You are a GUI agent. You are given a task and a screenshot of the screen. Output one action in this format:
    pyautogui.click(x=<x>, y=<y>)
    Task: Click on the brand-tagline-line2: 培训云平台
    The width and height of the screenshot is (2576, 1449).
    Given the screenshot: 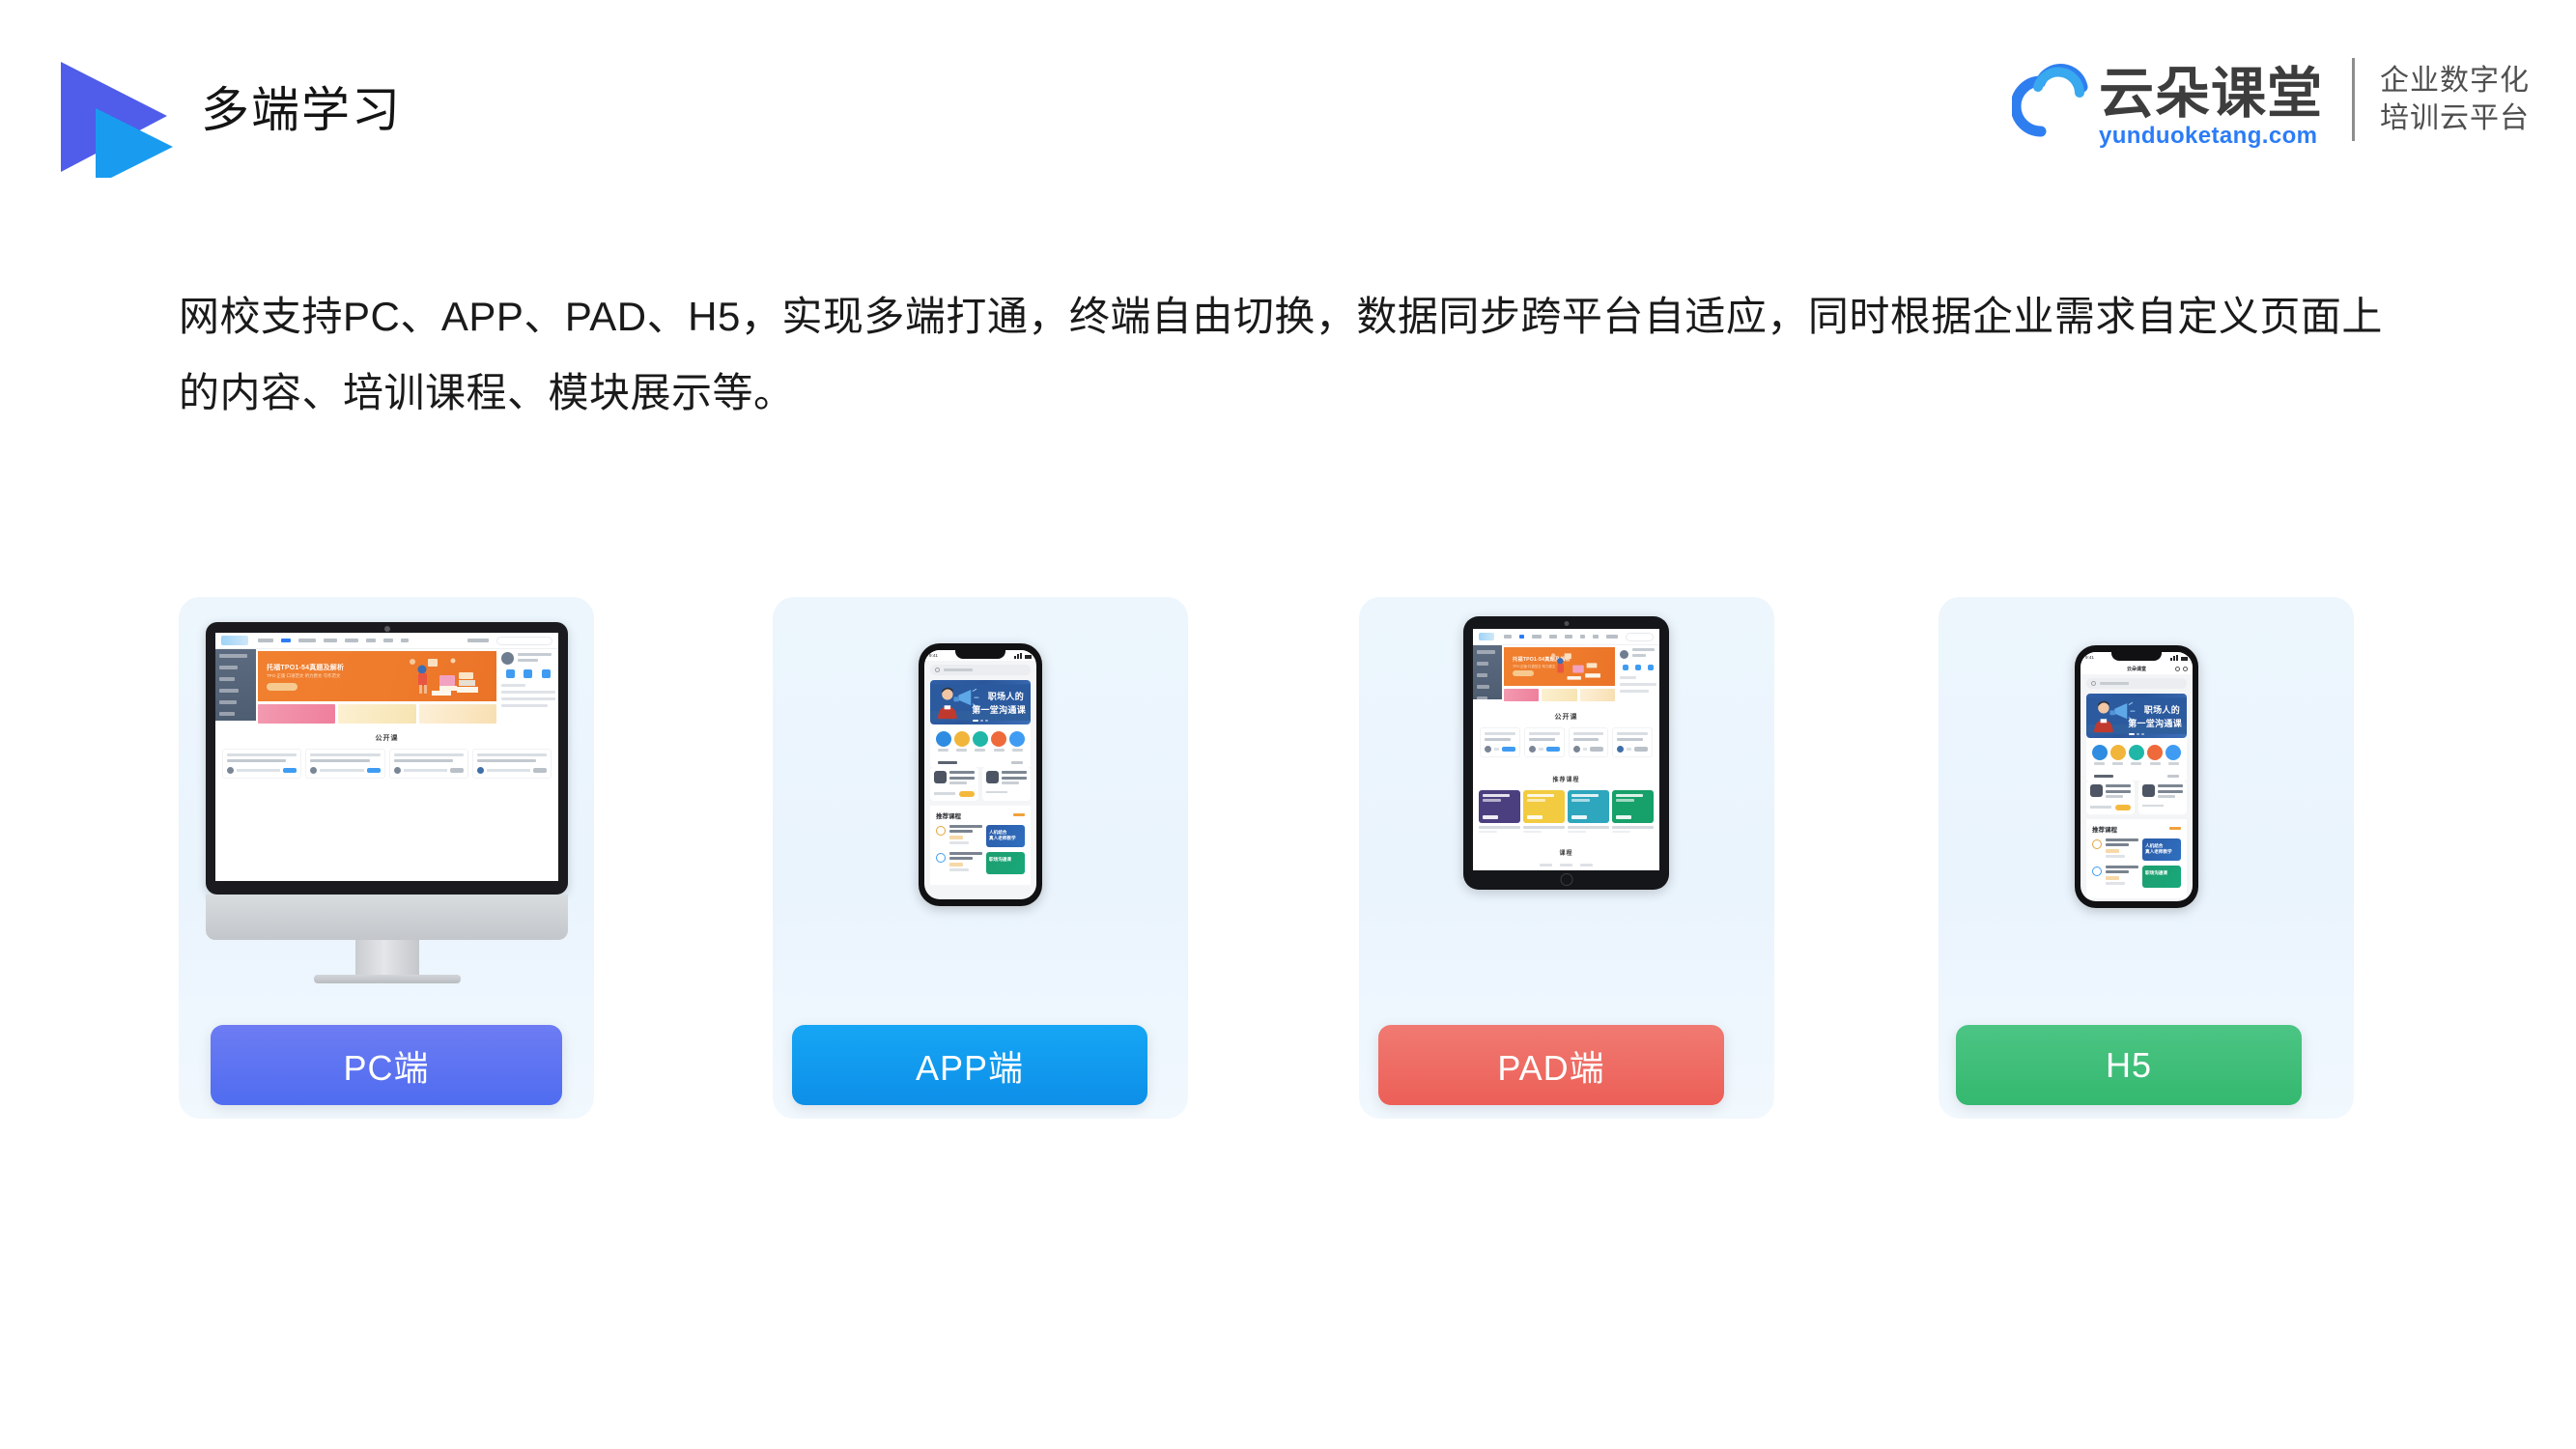 What is the action you would take?
    pyautogui.click(x=2455, y=118)
    